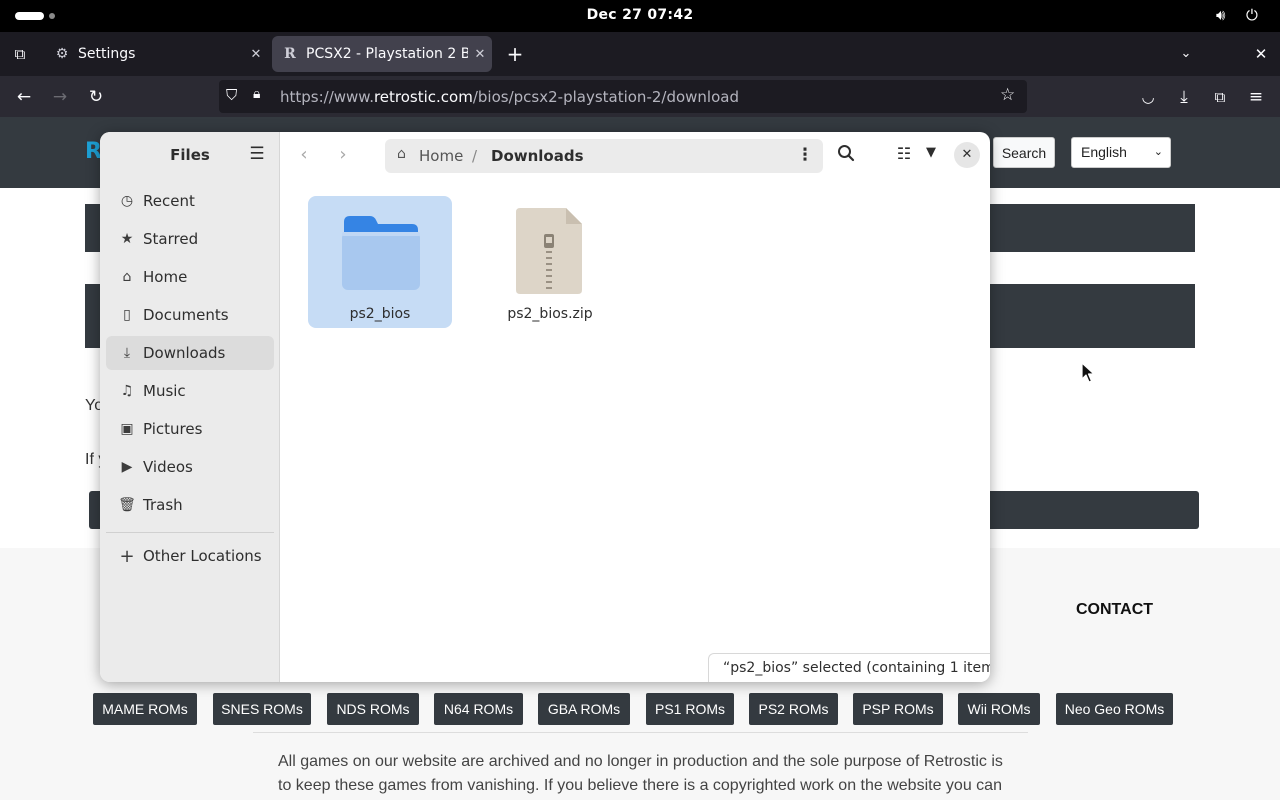 This screenshot has height=800, width=1280. What do you see at coordinates (190, 532) in the screenshot?
I see `sidebar-divider` at bounding box center [190, 532].